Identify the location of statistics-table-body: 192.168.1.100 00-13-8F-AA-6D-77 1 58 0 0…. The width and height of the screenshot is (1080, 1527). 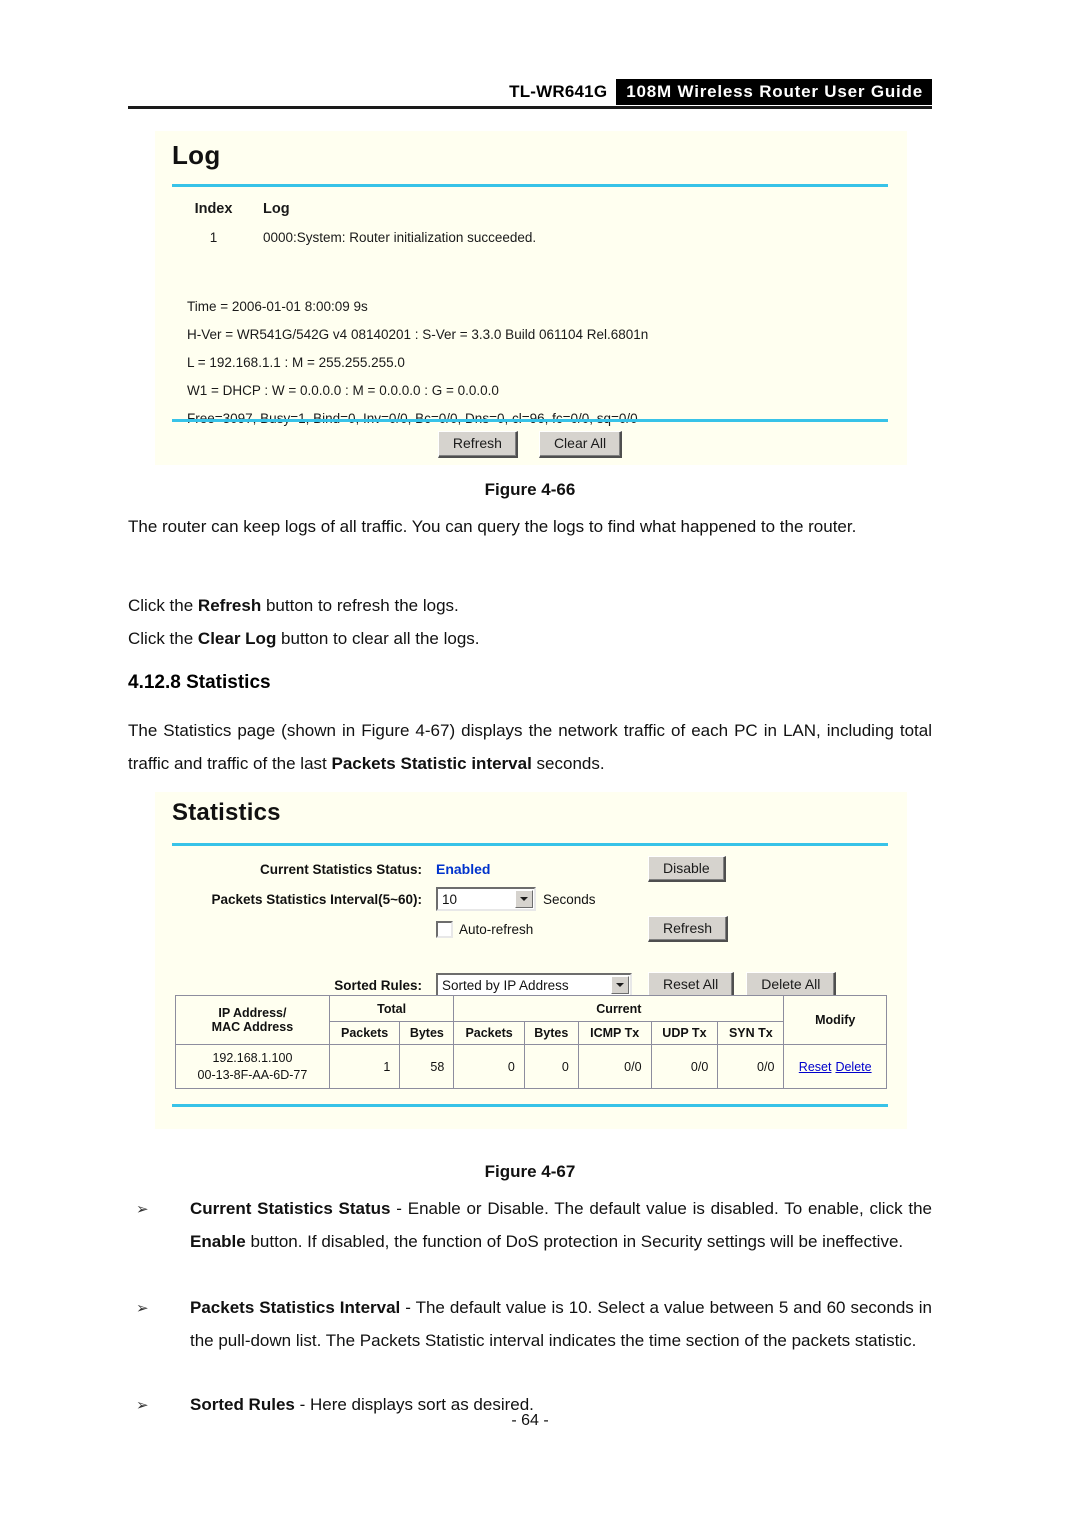
(531, 1066).